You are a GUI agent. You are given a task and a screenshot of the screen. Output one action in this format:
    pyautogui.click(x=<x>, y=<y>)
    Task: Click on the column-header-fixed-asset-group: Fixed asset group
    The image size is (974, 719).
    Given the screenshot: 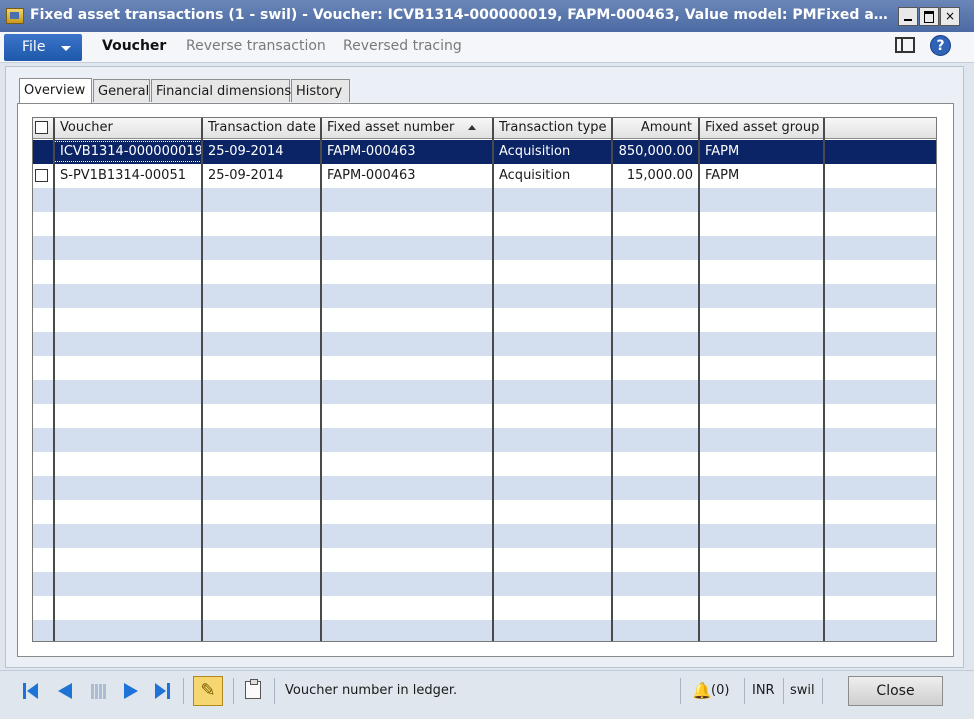 What is the action you would take?
    pyautogui.click(x=761, y=128)
    